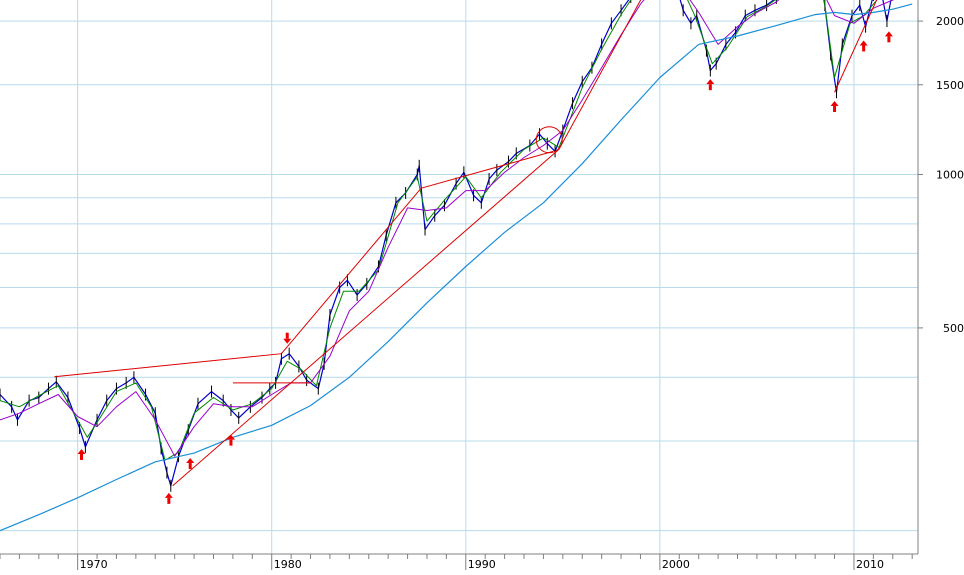 Image resolution: width=964 pixels, height=575 pixels. What do you see at coordinates (950, 21) in the screenshot?
I see `y-tick-label: 2000` at bounding box center [950, 21].